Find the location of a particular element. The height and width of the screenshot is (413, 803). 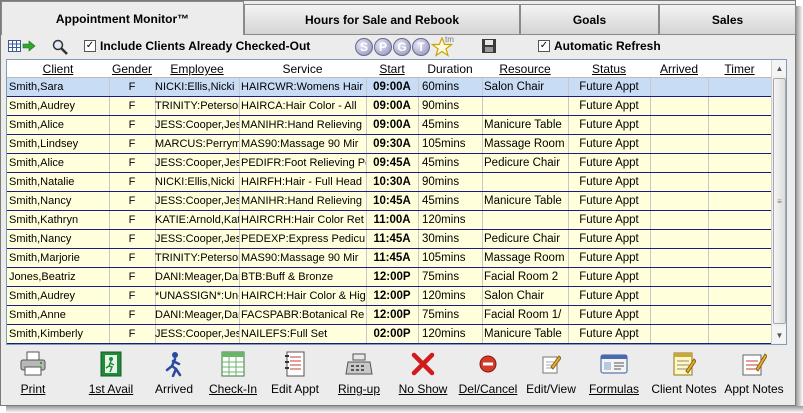

no-show-button: No Show is located at coordinates (423, 374).